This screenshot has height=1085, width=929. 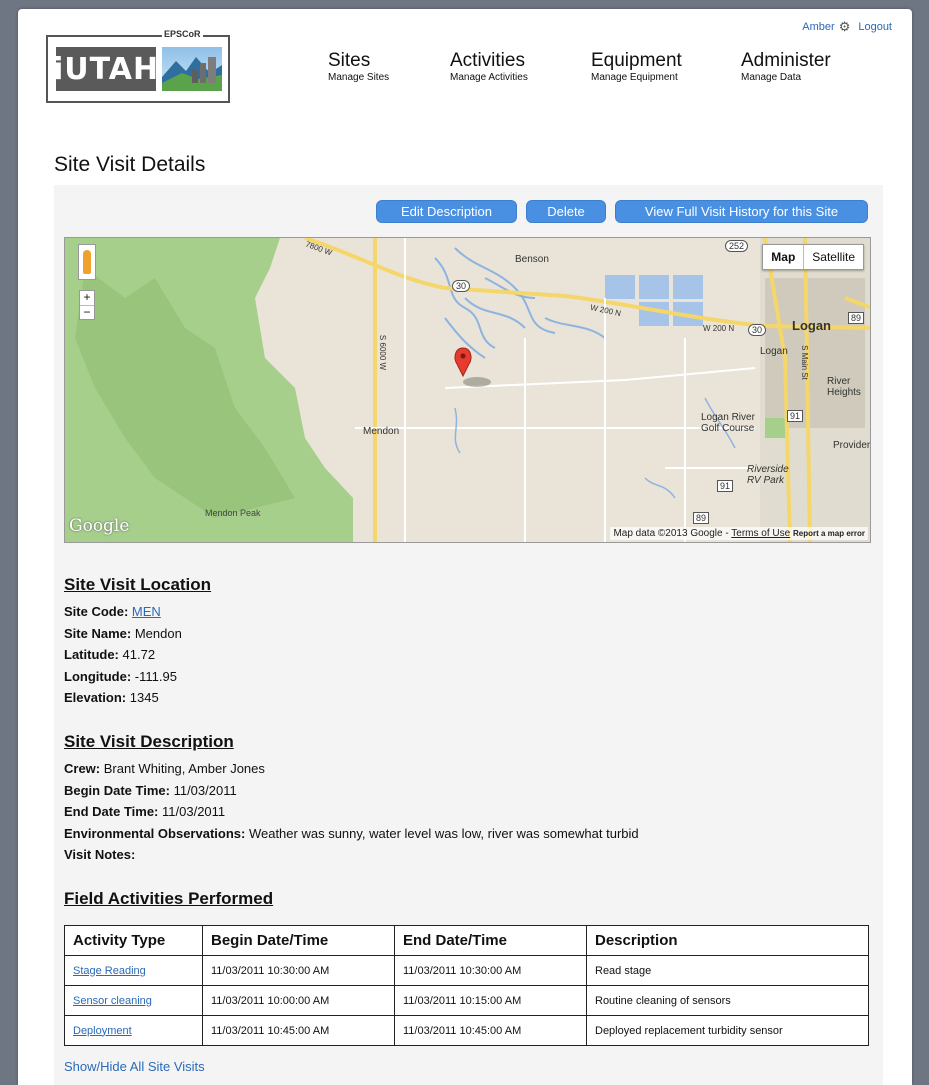 What do you see at coordinates (784, 257) in the screenshot?
I see `map-type-map-button: Map` at bounding box center [784, 257].